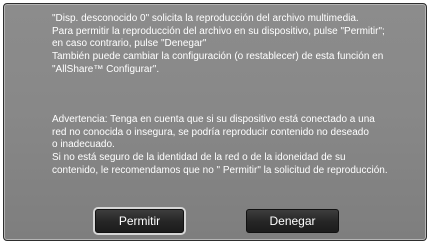 The width and height of the screenshot is (431, 245). I want to click on message-line: en caso contrario, pulse "Denegar", so click(129, 44).